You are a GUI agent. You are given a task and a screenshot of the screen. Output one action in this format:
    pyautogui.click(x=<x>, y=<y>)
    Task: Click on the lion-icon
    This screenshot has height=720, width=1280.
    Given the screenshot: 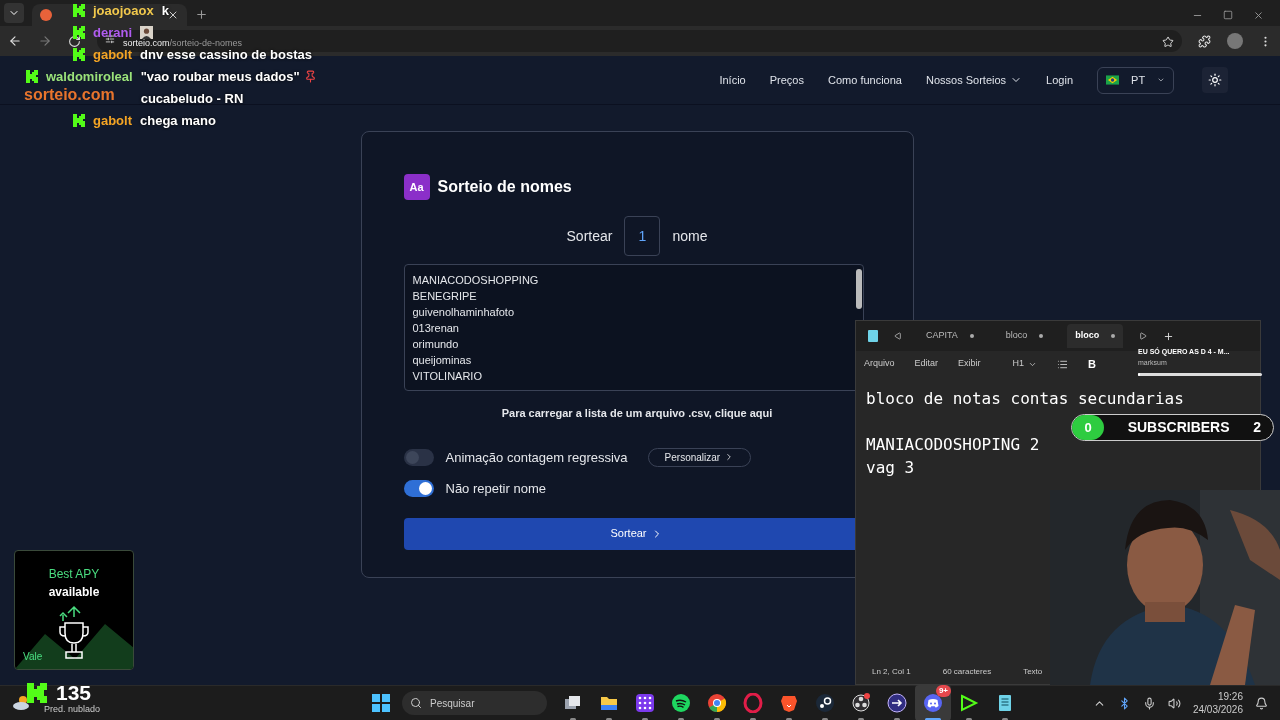 What is the action you would take?
    pyautogui.click(x=789, y=703)
    